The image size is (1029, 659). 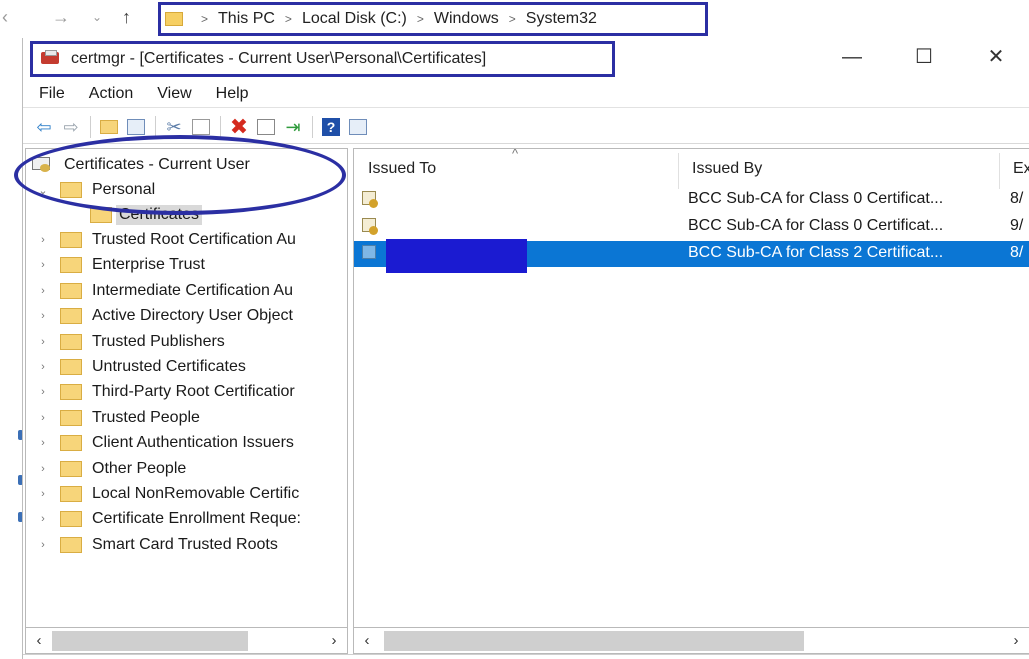 I want to click on show-hide-tree-icon, so click(x=136, y=127).